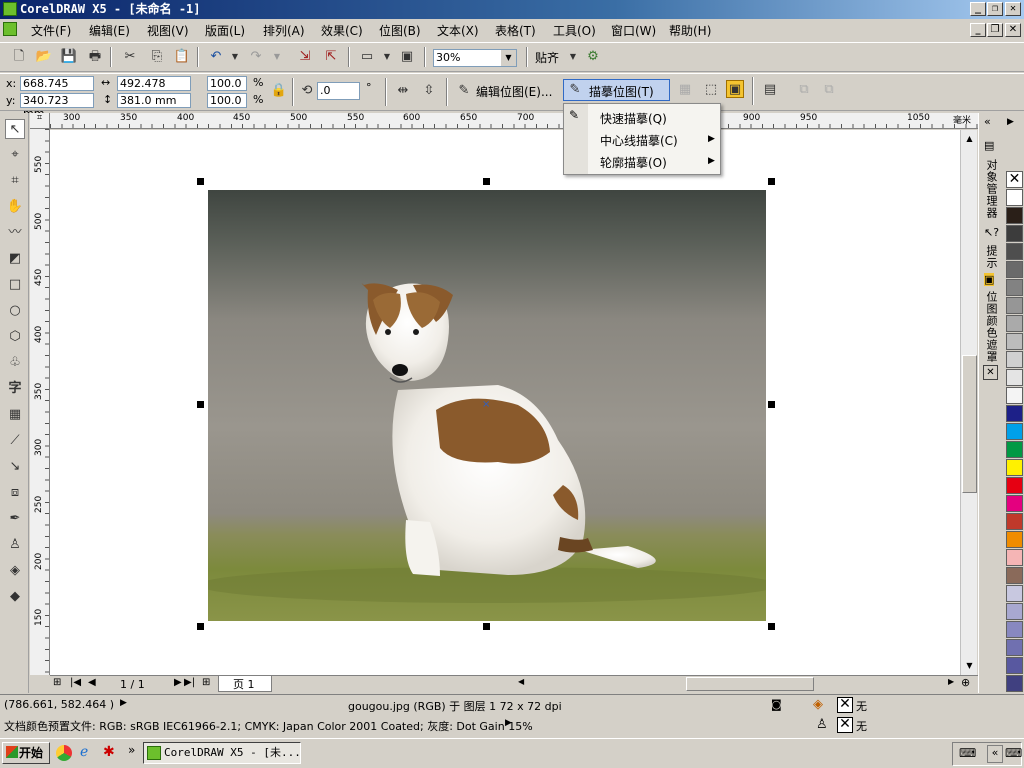  Describe the element at coordinates (15, 519) in the screenshot. I see `eyedropper-tool-icon: ✒` at that location.